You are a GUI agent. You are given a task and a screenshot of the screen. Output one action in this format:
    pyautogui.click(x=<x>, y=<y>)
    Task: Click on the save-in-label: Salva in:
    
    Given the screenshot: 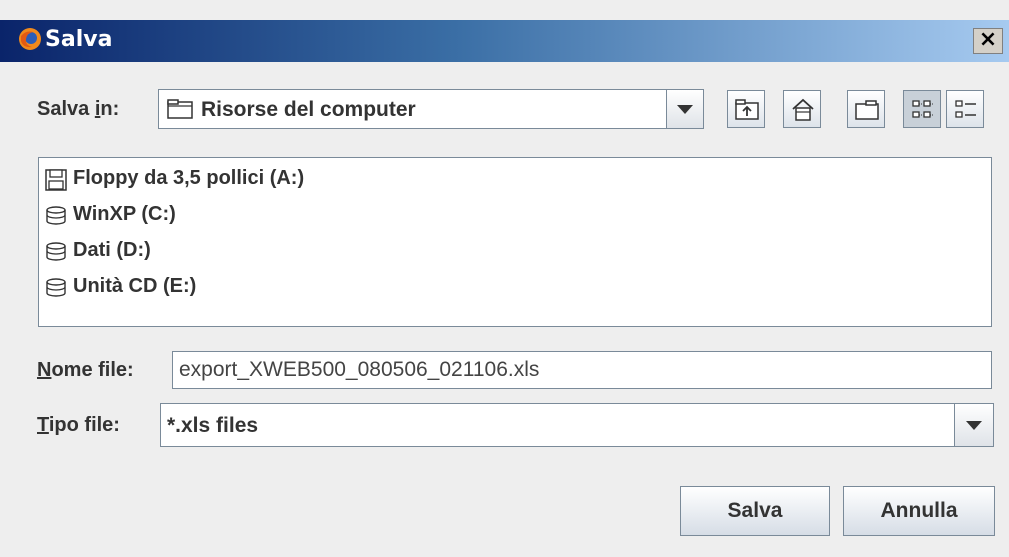 What is the action you would take?
    pyautogui.click(x=78, y=109)
    